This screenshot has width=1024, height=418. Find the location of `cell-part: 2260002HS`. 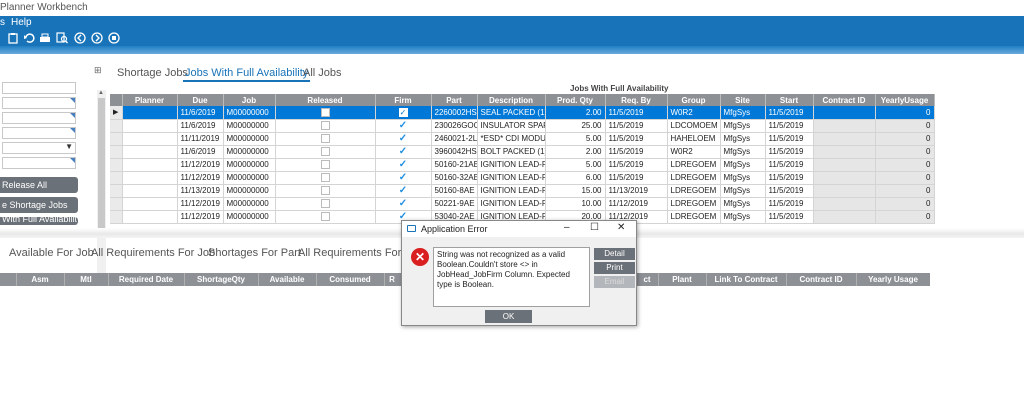

cell-part: 2260002HS is located at coordinates (454, 113).